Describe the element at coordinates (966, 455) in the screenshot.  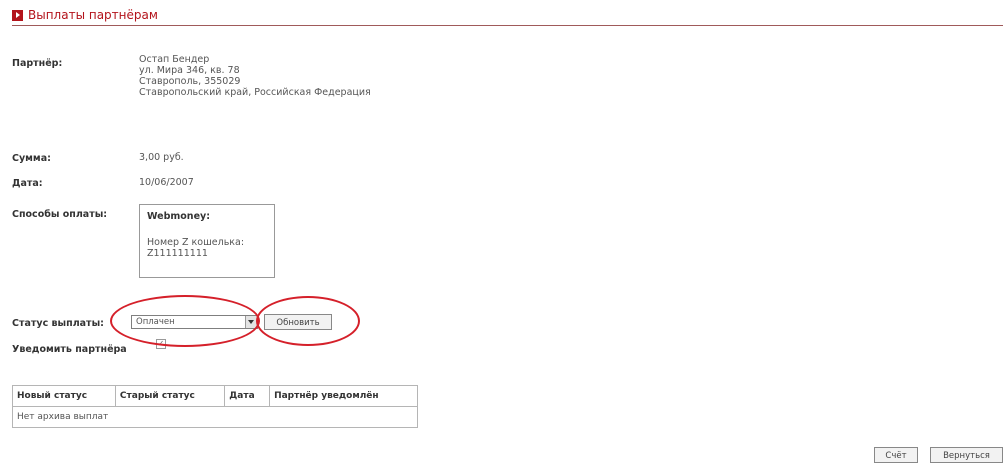
I see `back-button: Вернуться` at that location.